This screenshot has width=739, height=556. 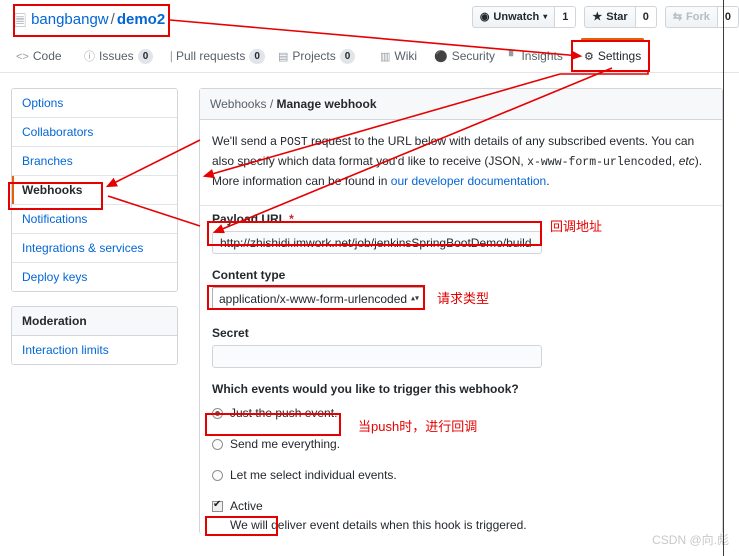 I want to click on tab-insights: ▘ Insights, so click(x=536, y=56).